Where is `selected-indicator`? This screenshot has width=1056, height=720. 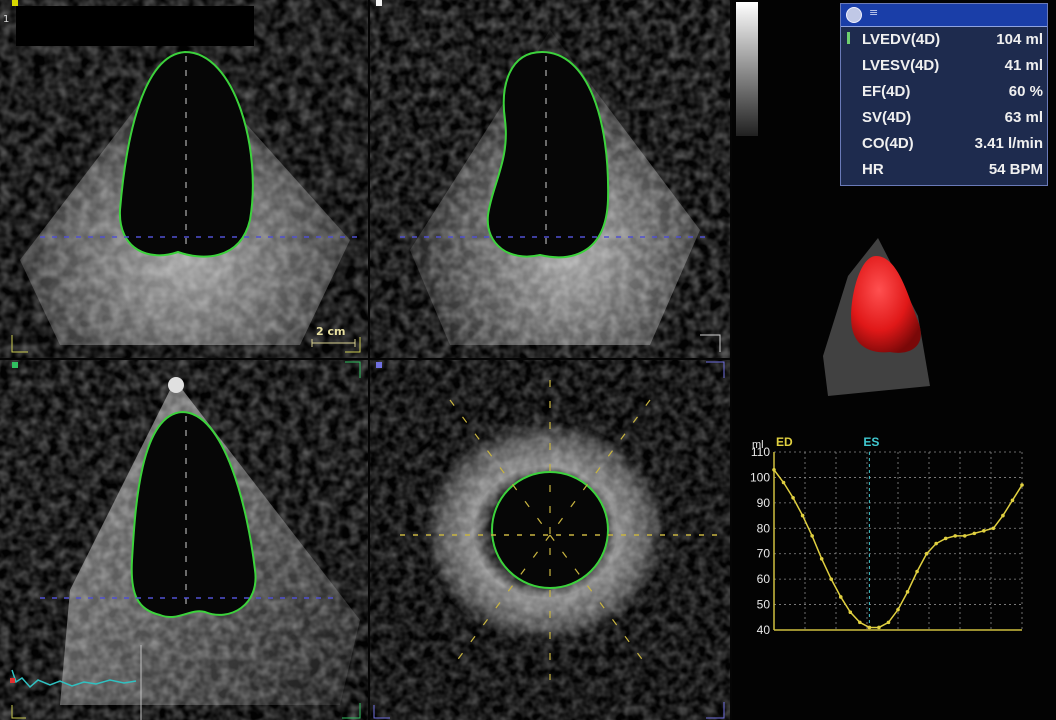 selected-indicator is located at coordinates (848, 38).